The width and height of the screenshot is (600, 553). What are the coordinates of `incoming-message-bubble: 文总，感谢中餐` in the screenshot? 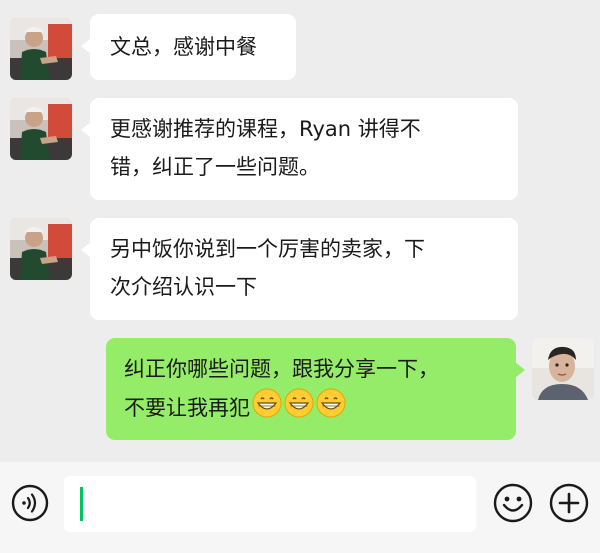 It's located at (188, 47).